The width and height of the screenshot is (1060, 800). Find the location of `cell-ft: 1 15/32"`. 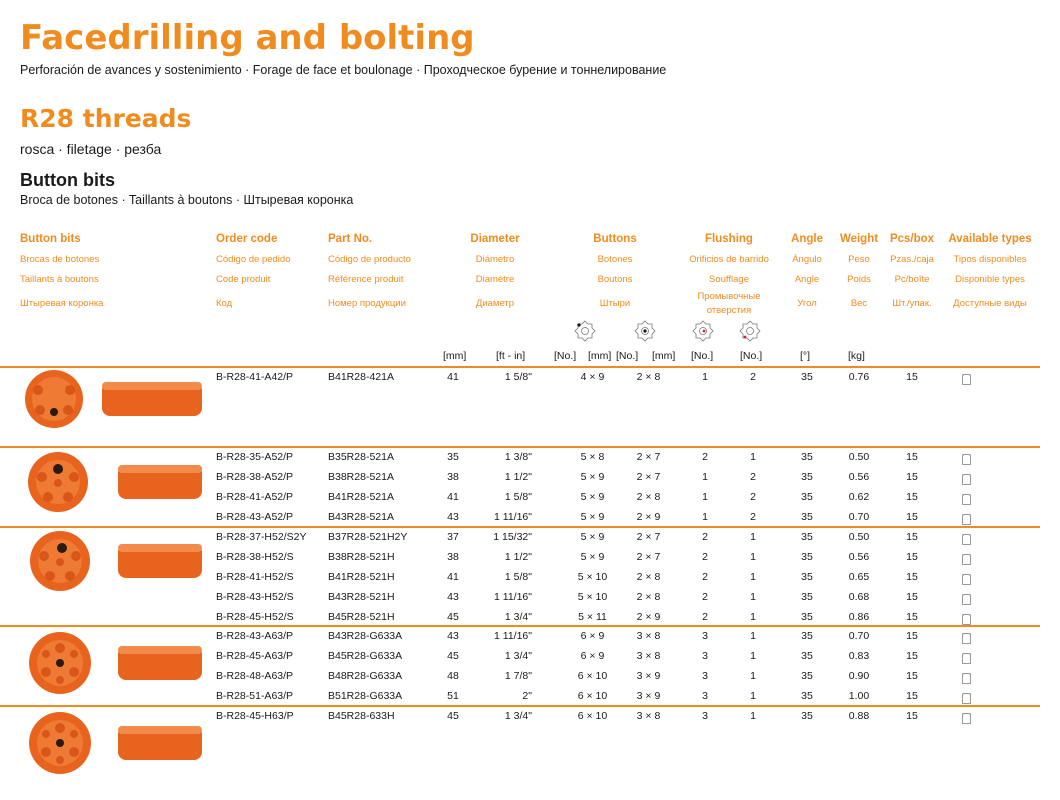

cell-ft: 1 15/32" is located at coordinates (512, 537).